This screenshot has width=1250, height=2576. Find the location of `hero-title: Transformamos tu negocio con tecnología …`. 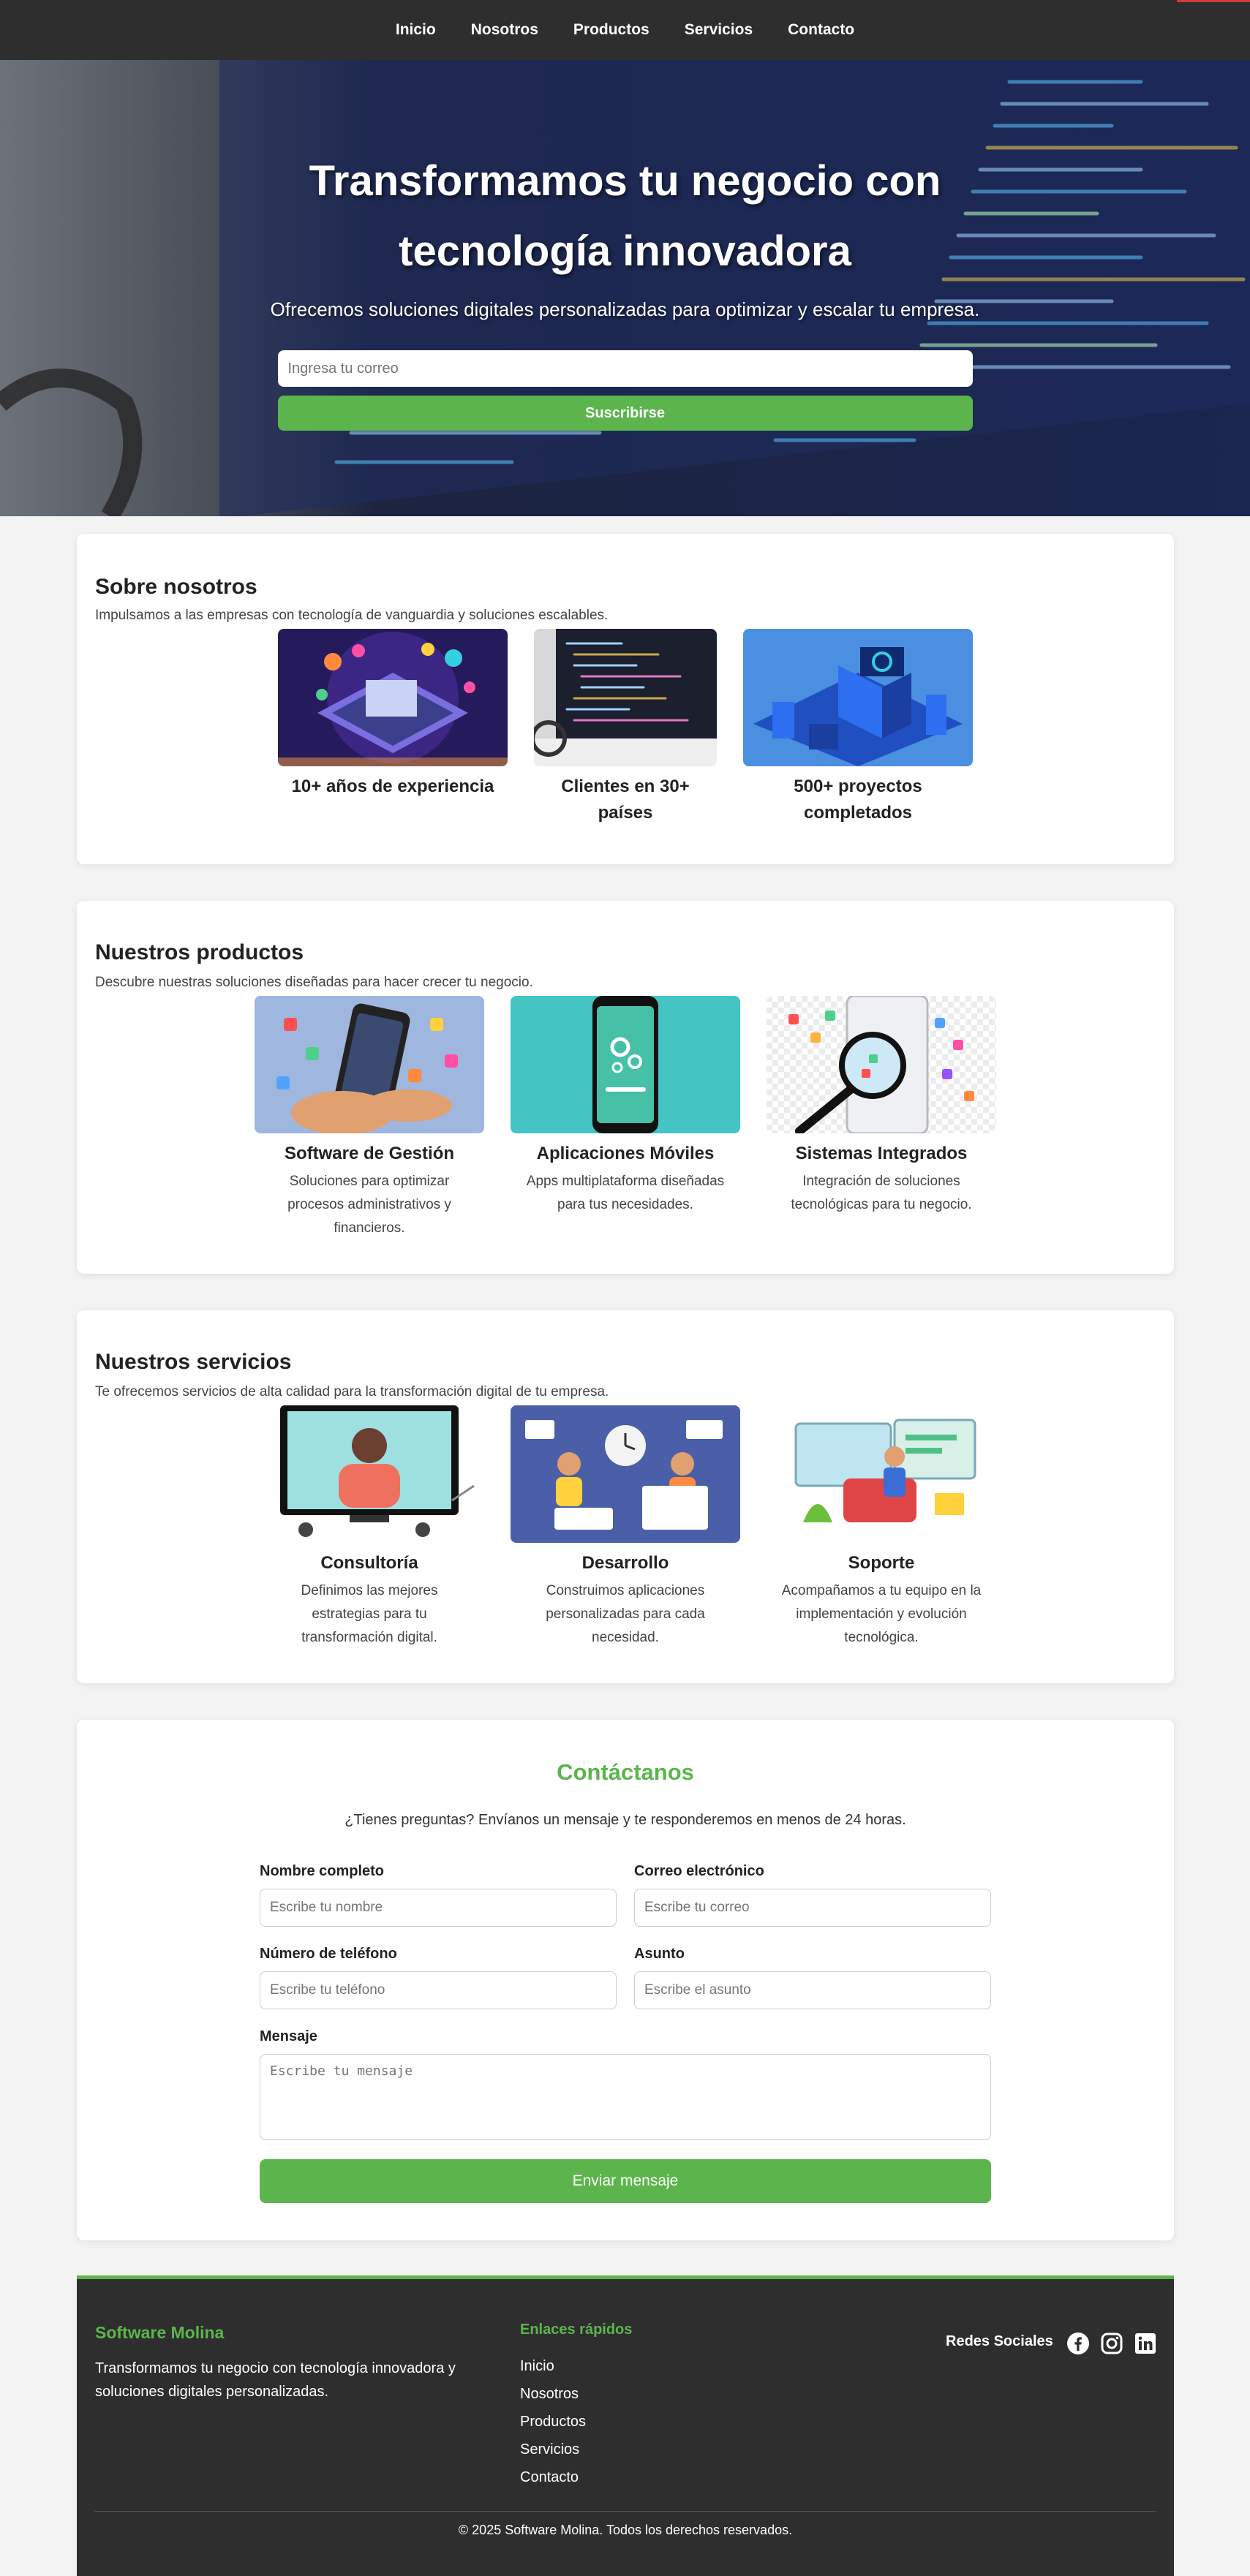

hero-title: Transformamos tu negocio con tecnología … is located at coordinates (625, 216).